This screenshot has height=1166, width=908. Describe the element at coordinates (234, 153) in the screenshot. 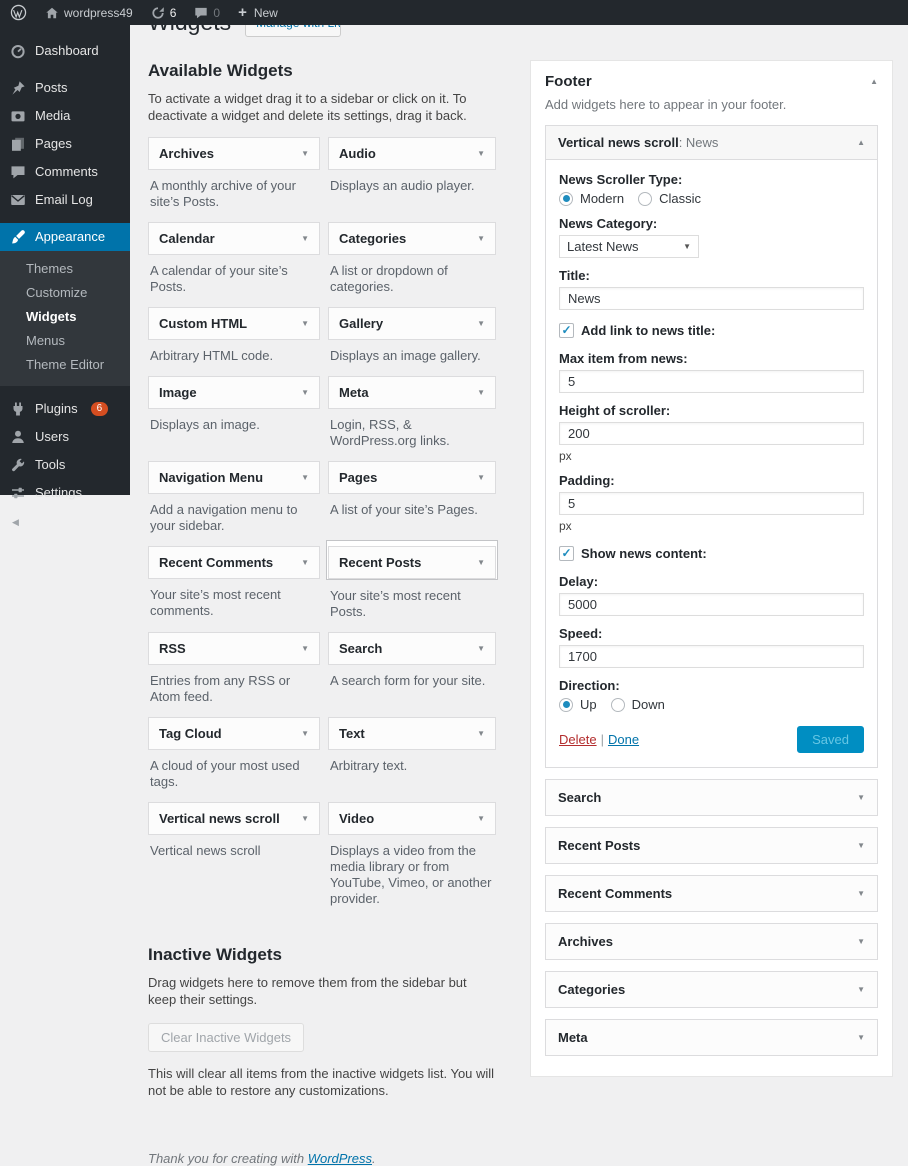

I see `widget-card-archives: Archives ▼` at that location.